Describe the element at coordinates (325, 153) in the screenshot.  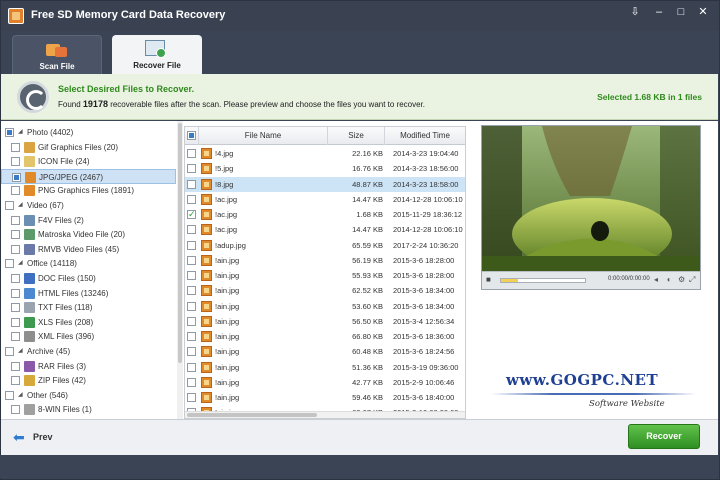
I see `table-row: !4.jpg 22.16 KB 2014-3-23 19:04:40` at that location.